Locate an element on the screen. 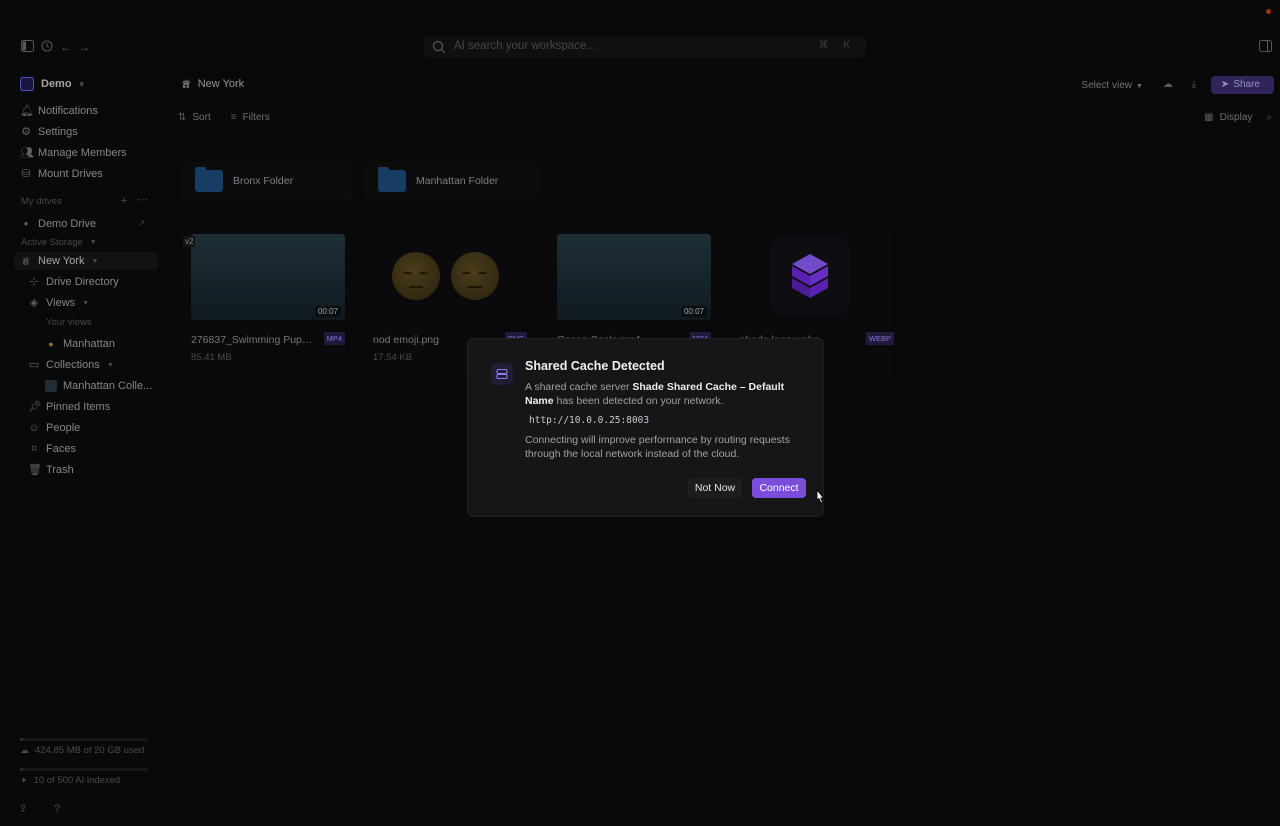 The height and width of the screenshot is (826, 1280). mouse-cursor-icon is located at coordinates (820, 496).